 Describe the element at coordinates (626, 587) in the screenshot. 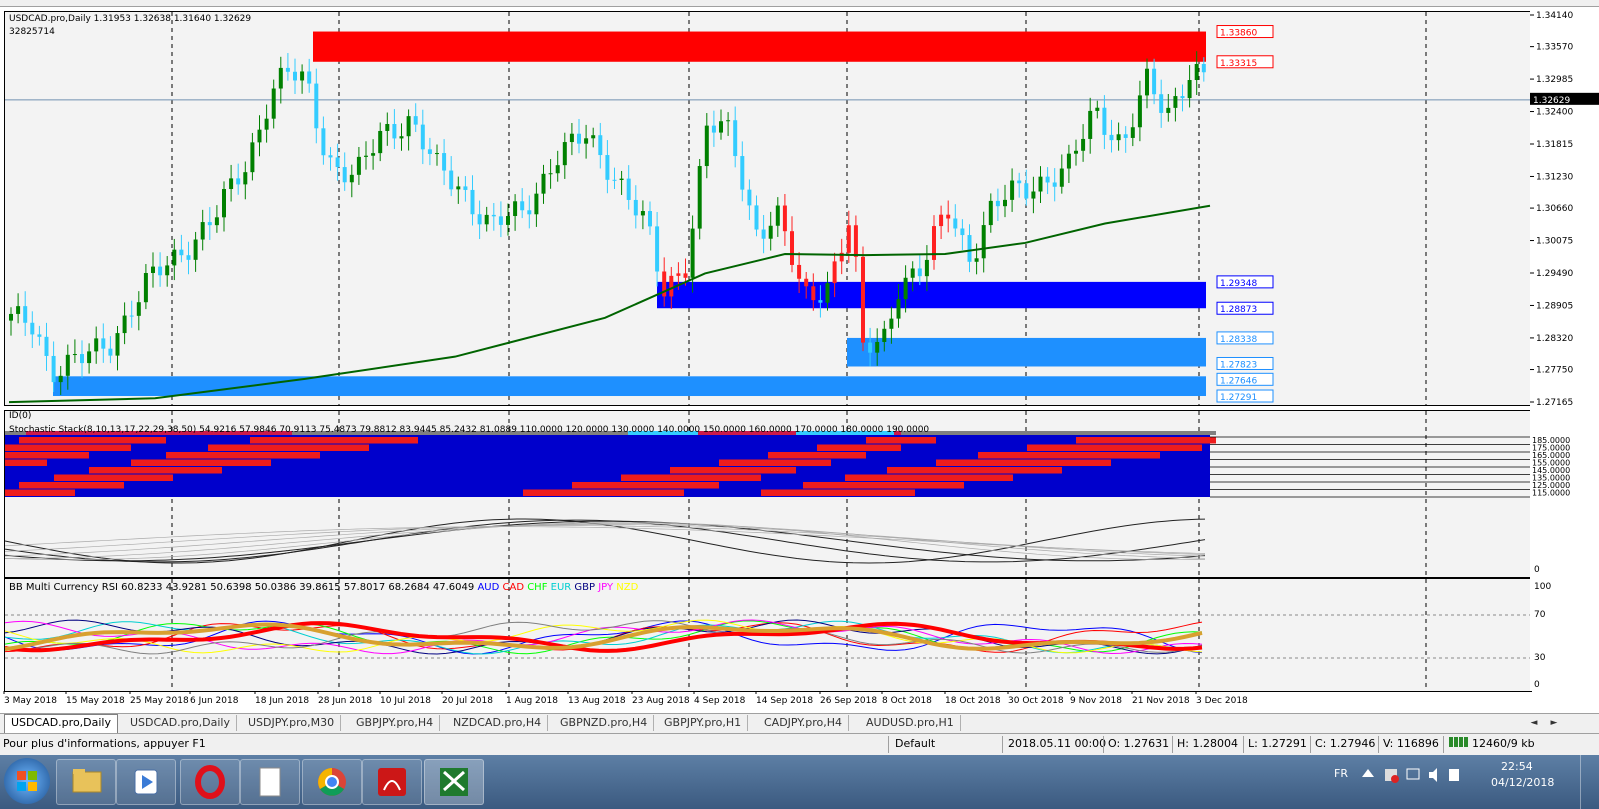

I see `rsi-legend-item: NZD` at that location.